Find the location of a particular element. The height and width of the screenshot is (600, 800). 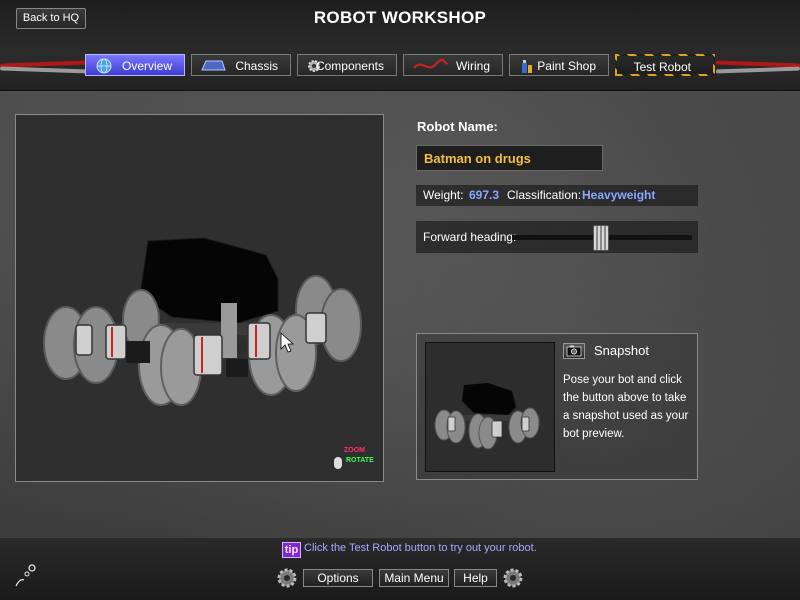

forward-heading-slider is located at coordinates (602, 238).